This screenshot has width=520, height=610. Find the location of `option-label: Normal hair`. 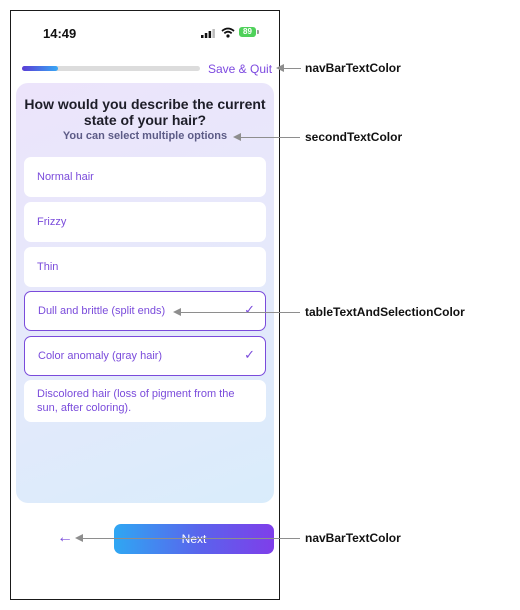

option-label: Normal hair is located at coordinates (65, 177).